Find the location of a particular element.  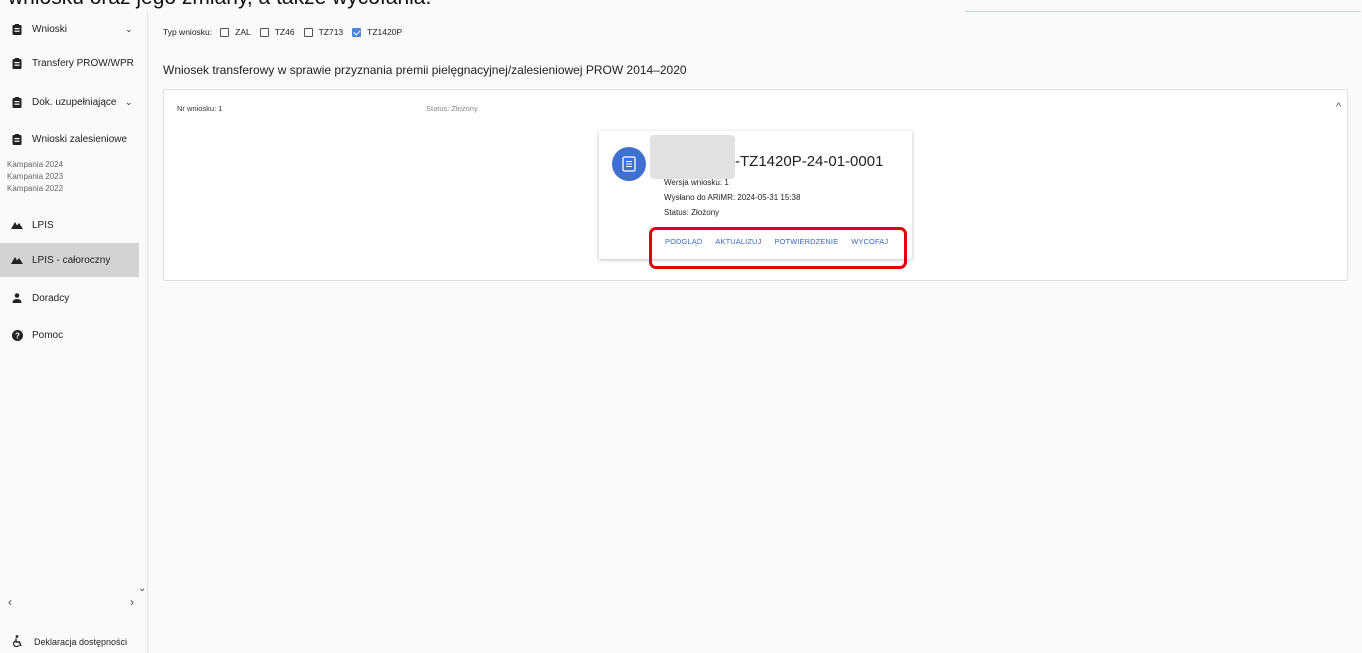

filter-option-zal: ZAL is located at coordinates (235, 32).